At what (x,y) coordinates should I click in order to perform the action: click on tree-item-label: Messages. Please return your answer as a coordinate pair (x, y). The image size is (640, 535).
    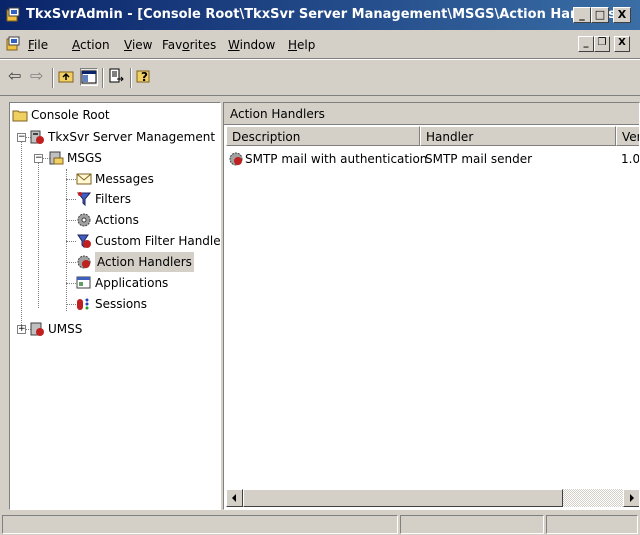
    Looking at the image, I should click on (124, 179).